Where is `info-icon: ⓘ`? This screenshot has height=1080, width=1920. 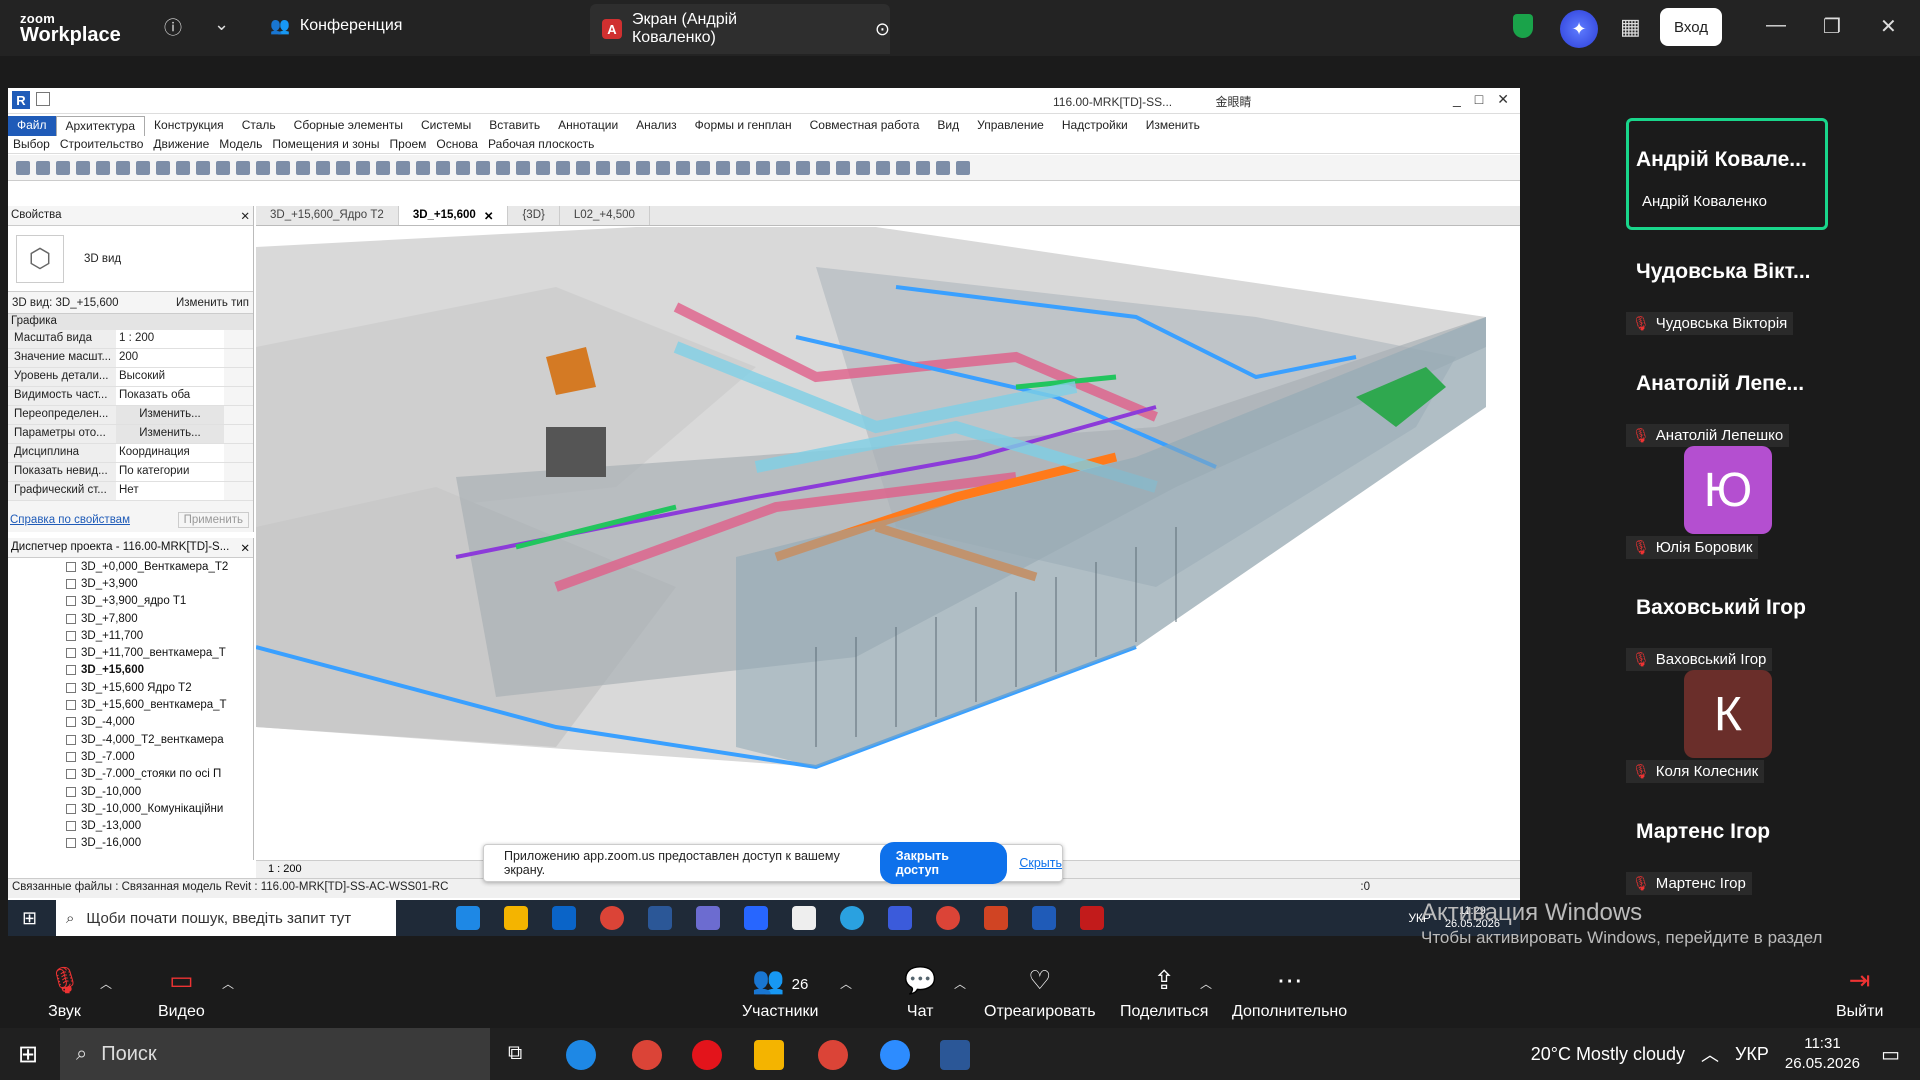
info-icon: ⓘ is located at coordinates (173, 27).